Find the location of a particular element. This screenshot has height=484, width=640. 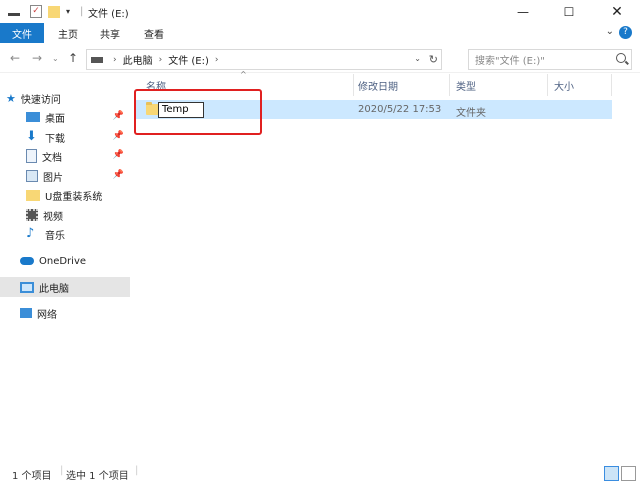

search-icon is located at coordinates (621, 58).